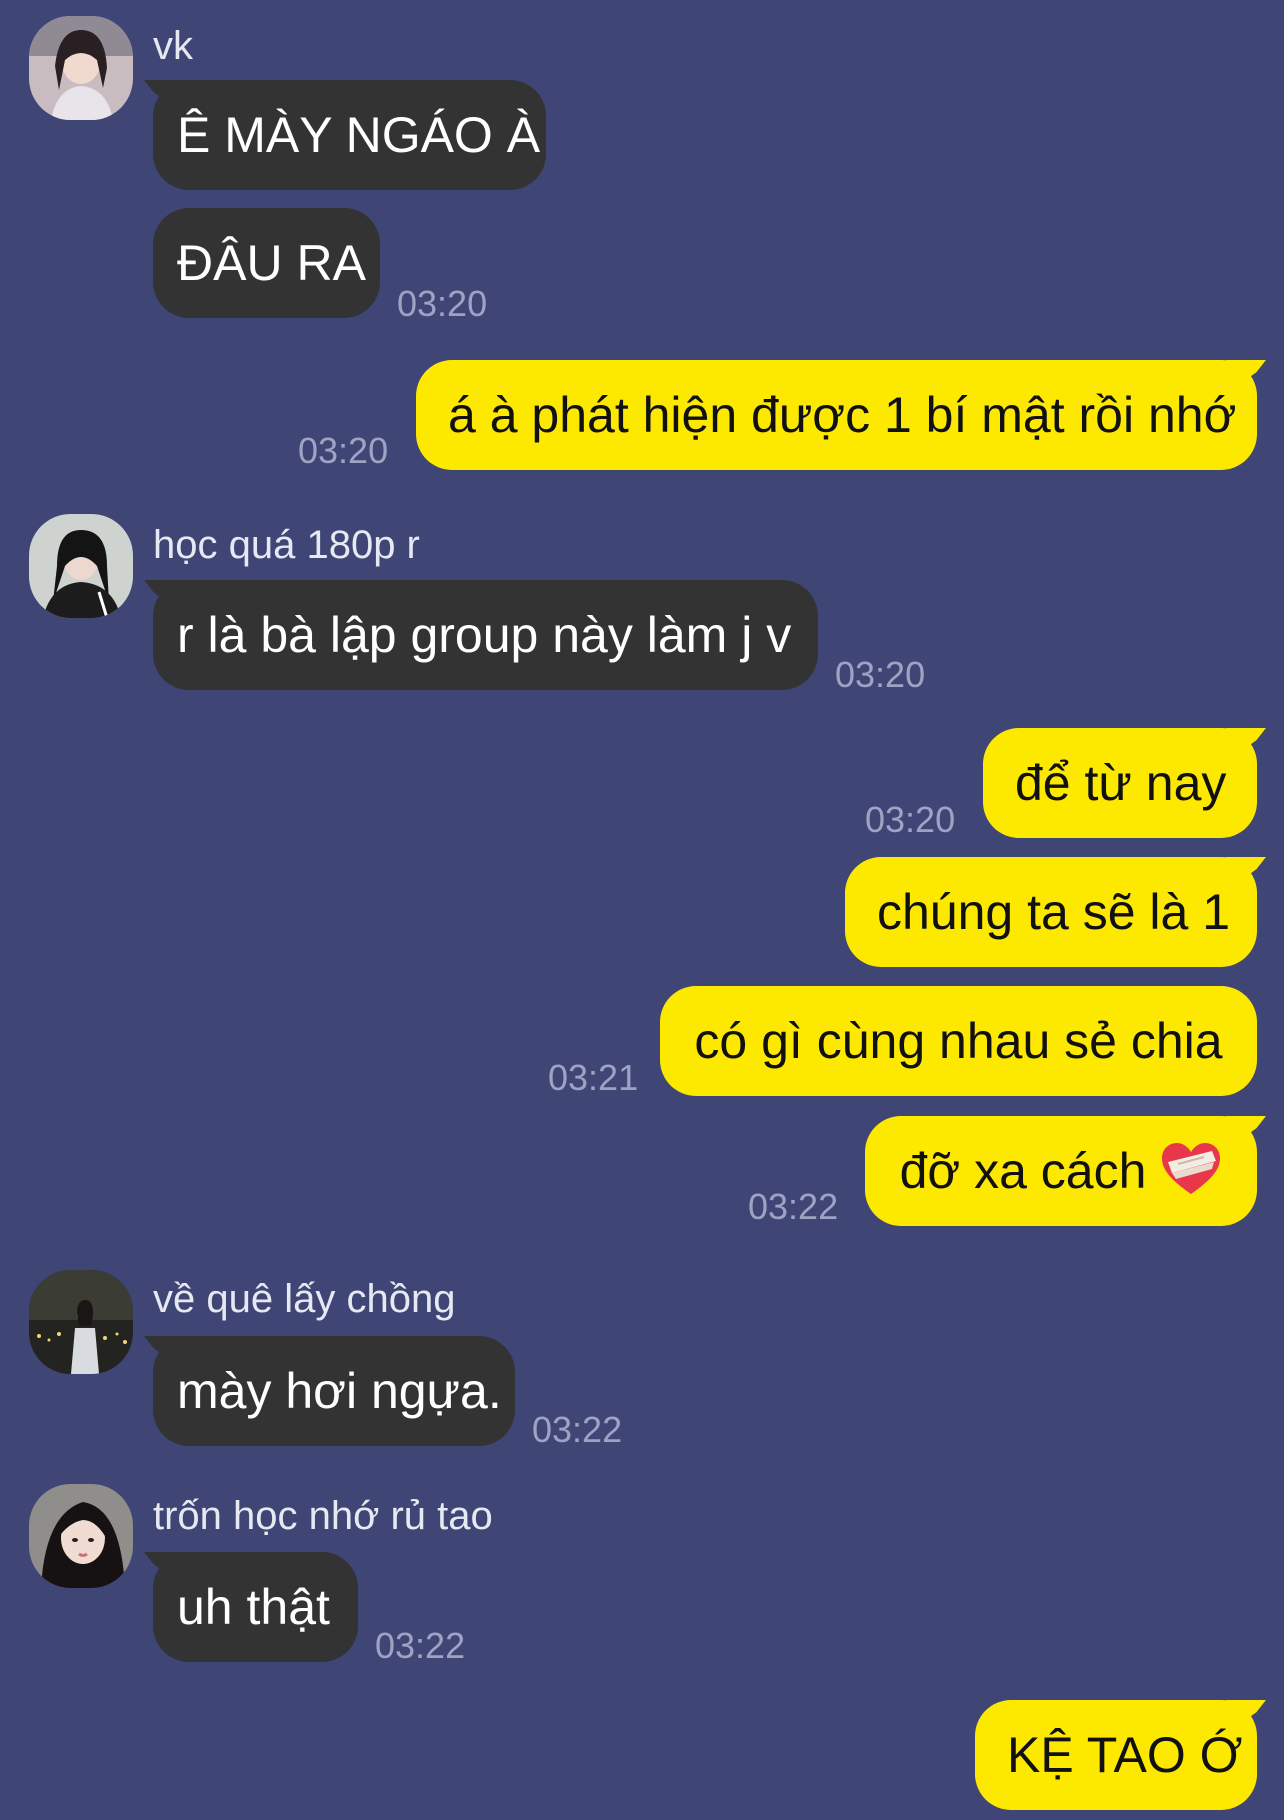 This screenshot has width=1284, height=1820. I want to click on message-bubble: có gì cùng nhau sẻ chia, so click(958, 1041).